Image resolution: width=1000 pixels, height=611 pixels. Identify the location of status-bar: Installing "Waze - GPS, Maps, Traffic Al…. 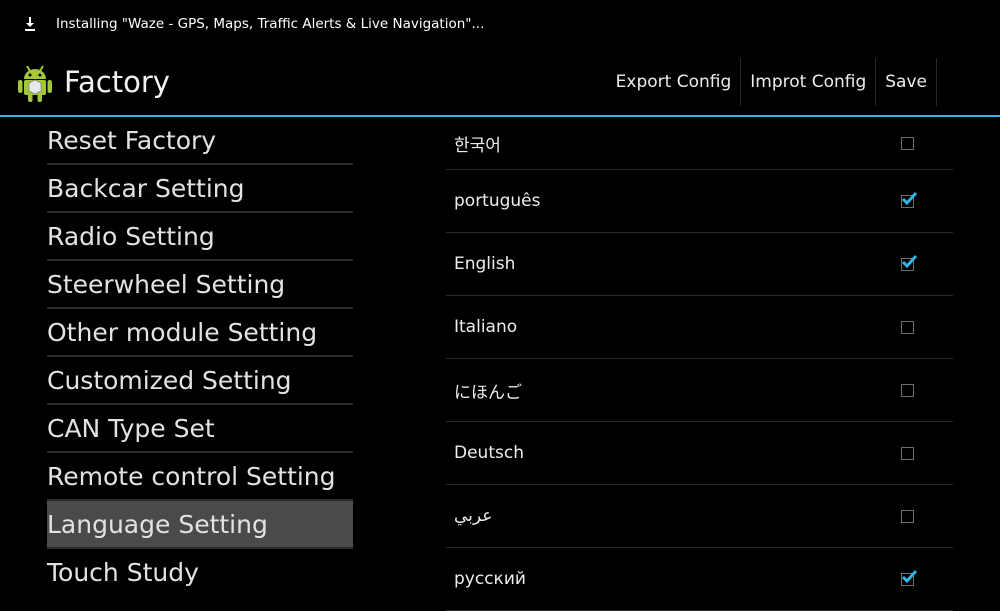
(500, 23).